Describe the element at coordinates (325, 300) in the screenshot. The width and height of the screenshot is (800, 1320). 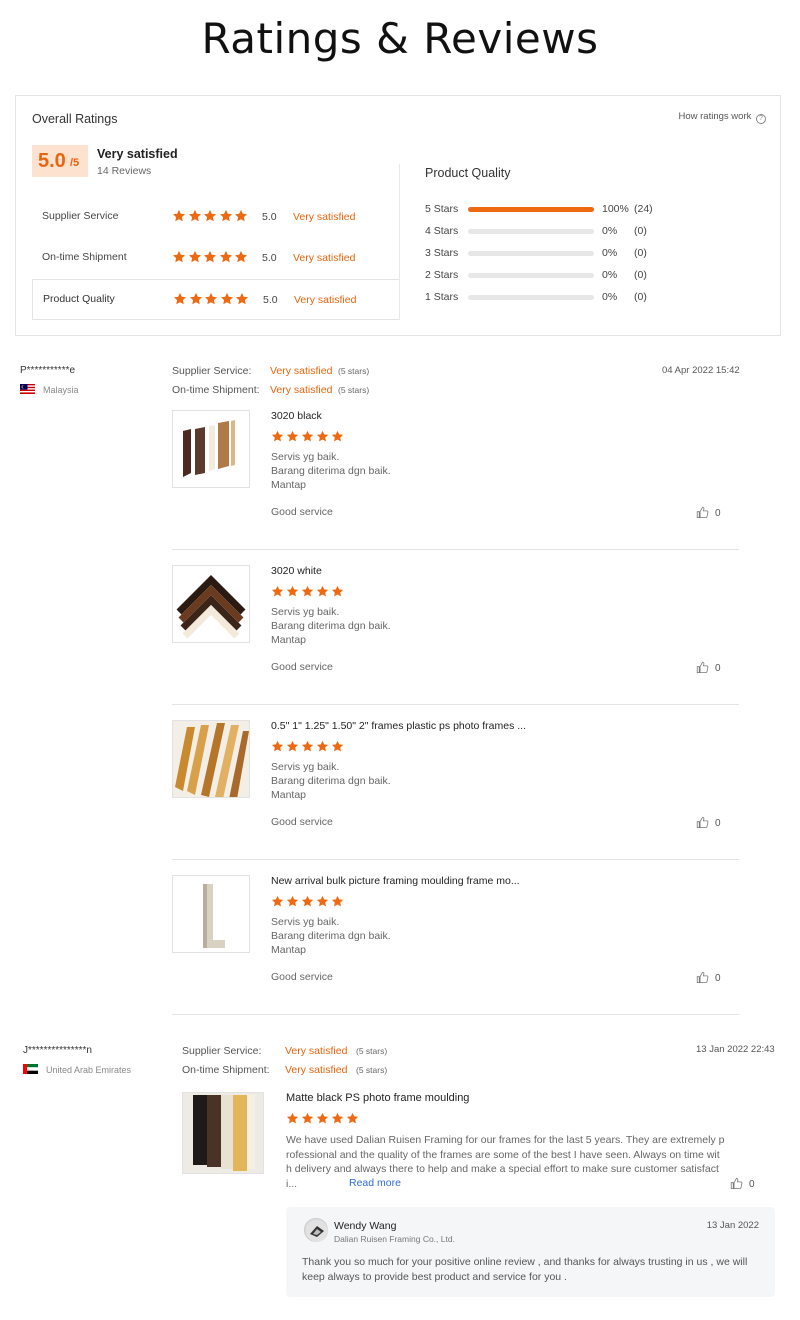
I see `rating-text: Very satisfied` at that location.